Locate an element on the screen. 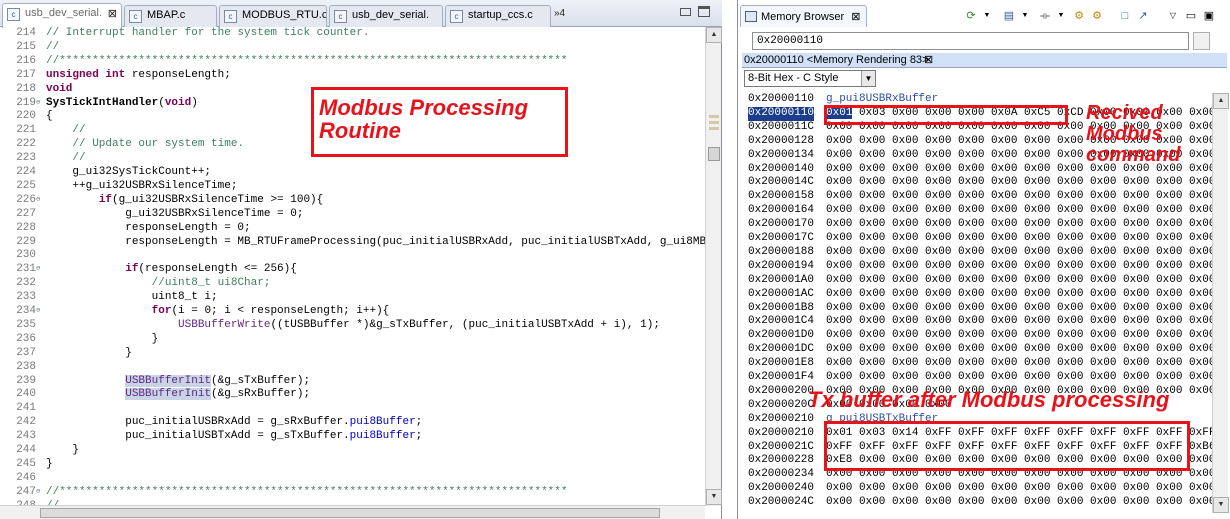 Image resolution: width=1230 pixels, height=519 pixels. memory-address: 0x200001F4 is located at coordinates (781, 378).